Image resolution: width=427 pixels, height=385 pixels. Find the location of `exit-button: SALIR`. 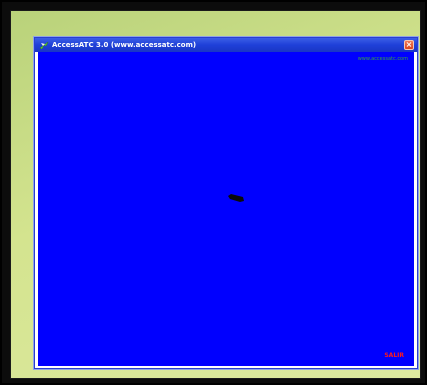

exit-button: SALIR is located at coordinates (394, 355).